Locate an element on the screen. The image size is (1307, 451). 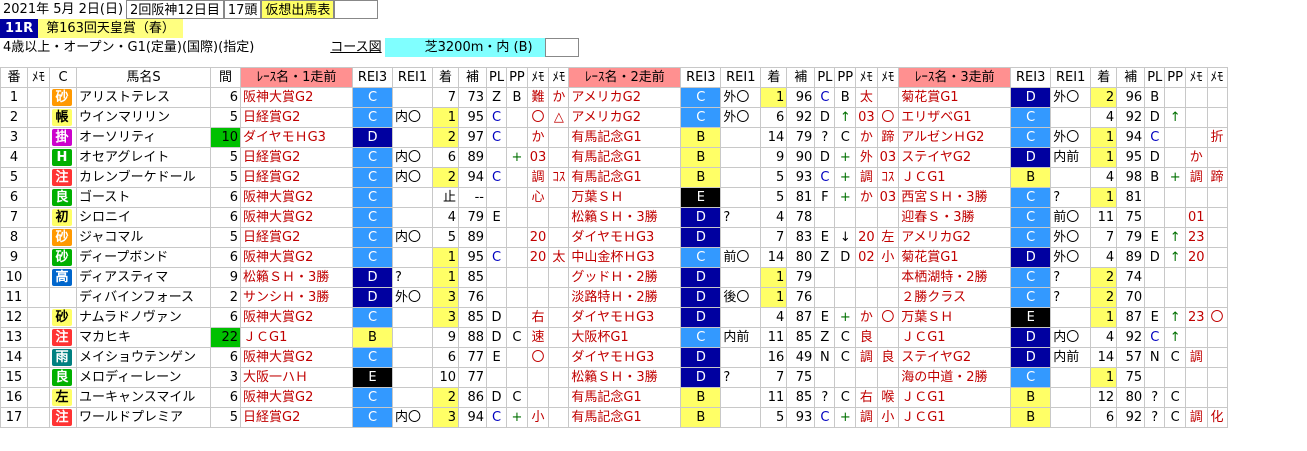
r3-race-name: 万葉ＳＨ is located at coordinates (955, 317).